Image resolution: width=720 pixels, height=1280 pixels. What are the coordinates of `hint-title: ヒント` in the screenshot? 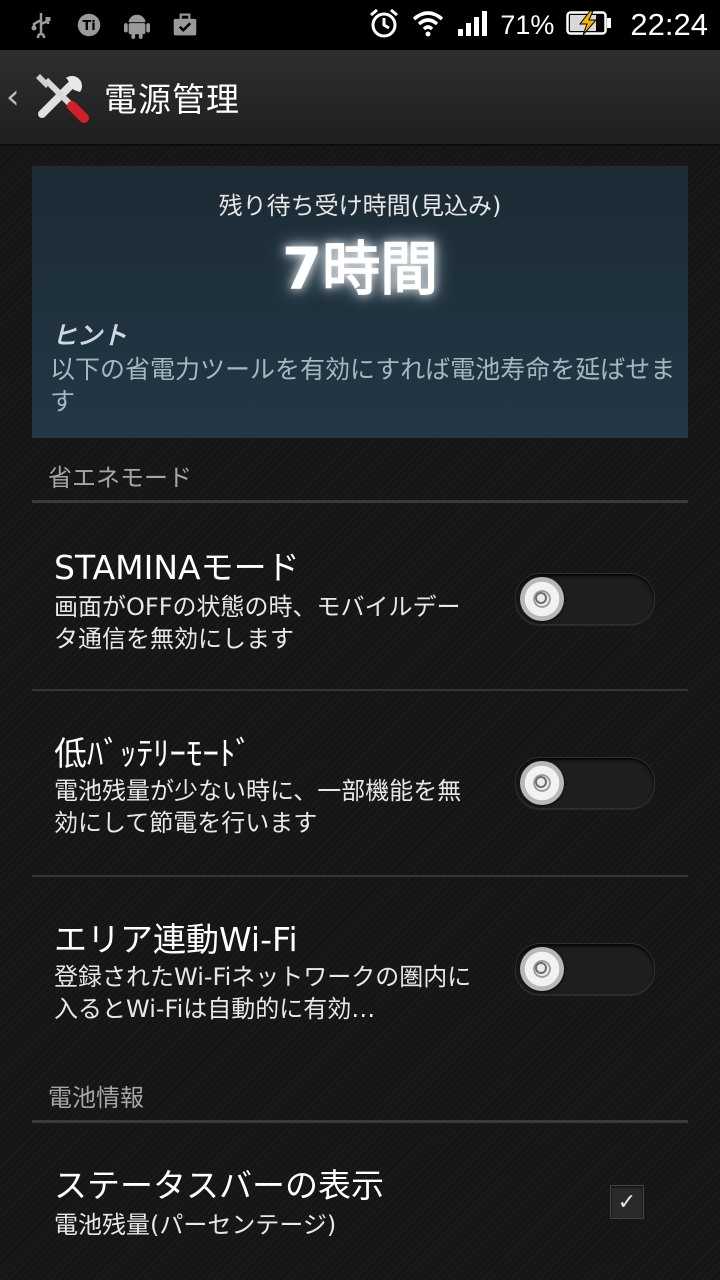 It's located at (90, 335).